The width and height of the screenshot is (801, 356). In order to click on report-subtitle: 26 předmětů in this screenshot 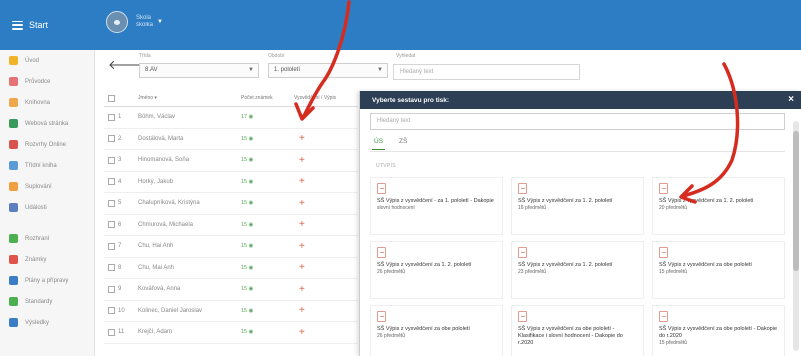, I will do `click(391, 336)`.